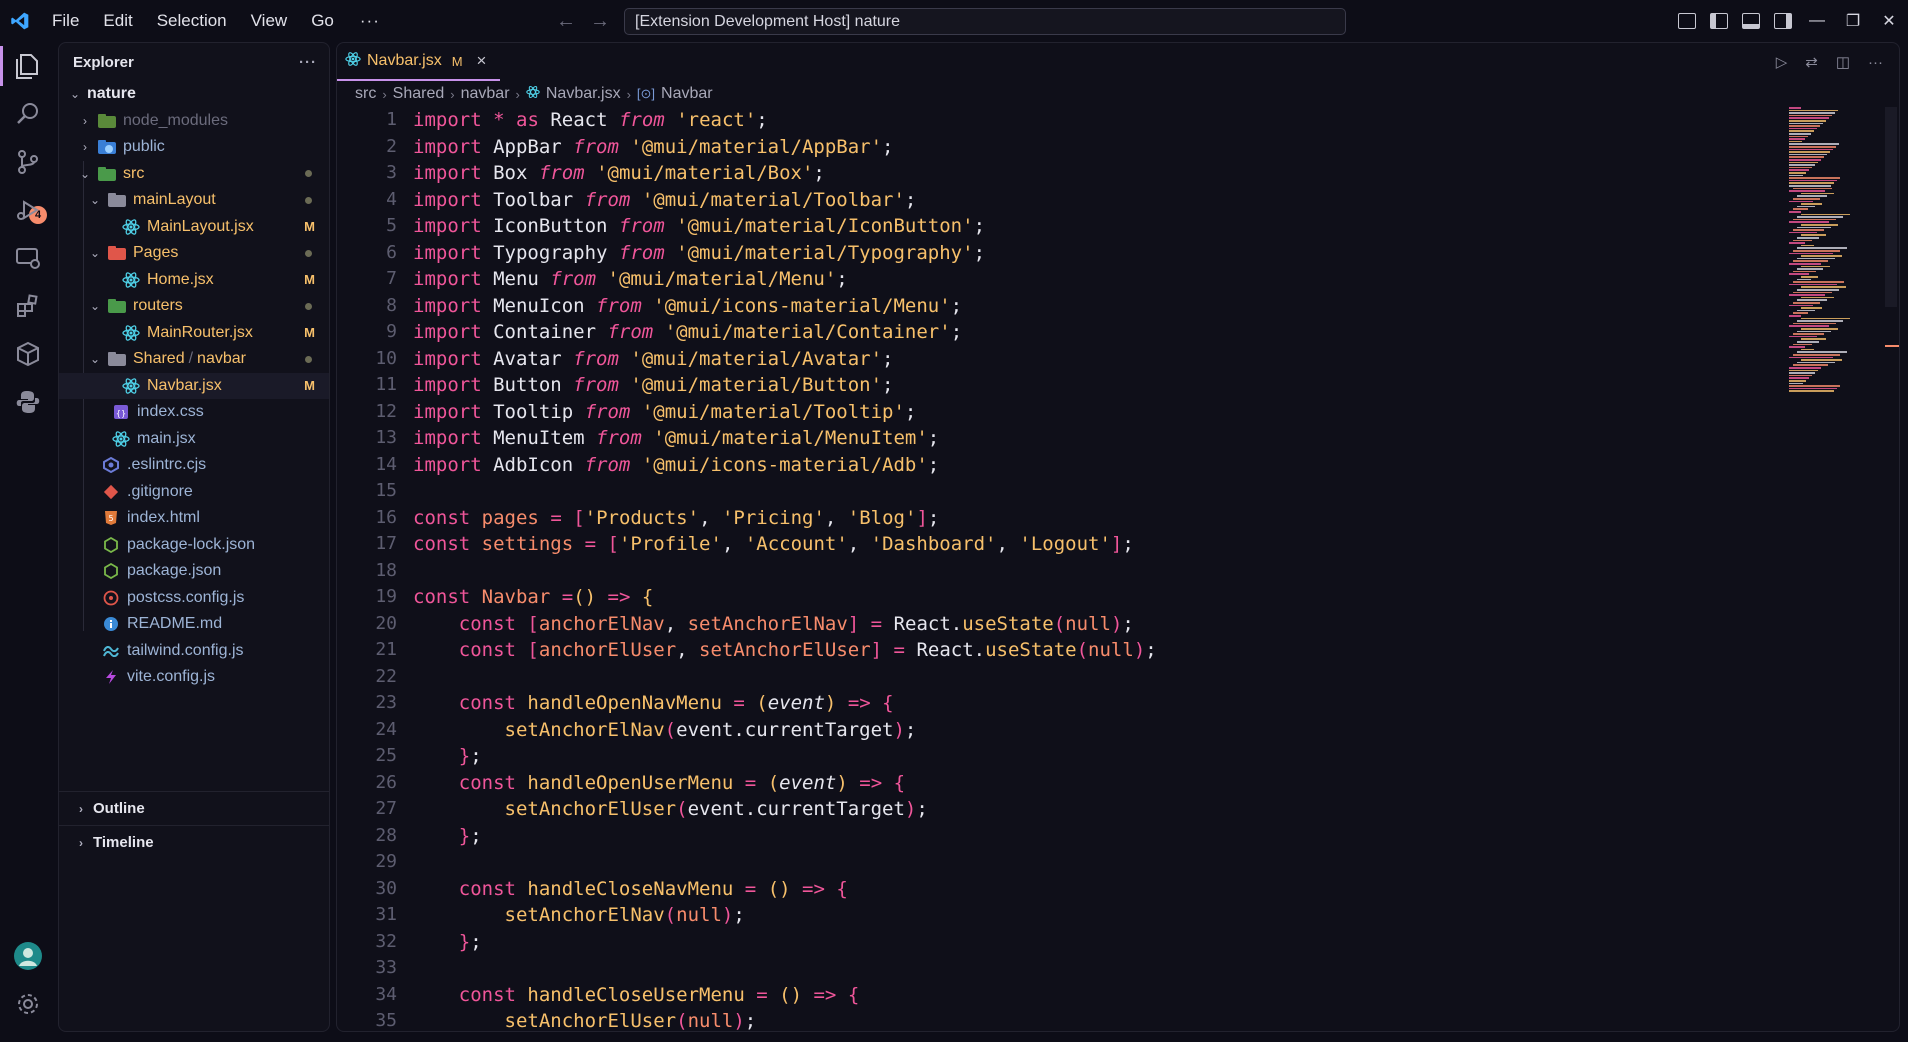  I want to click on breadcrumb-src: src, so click(365, 94).